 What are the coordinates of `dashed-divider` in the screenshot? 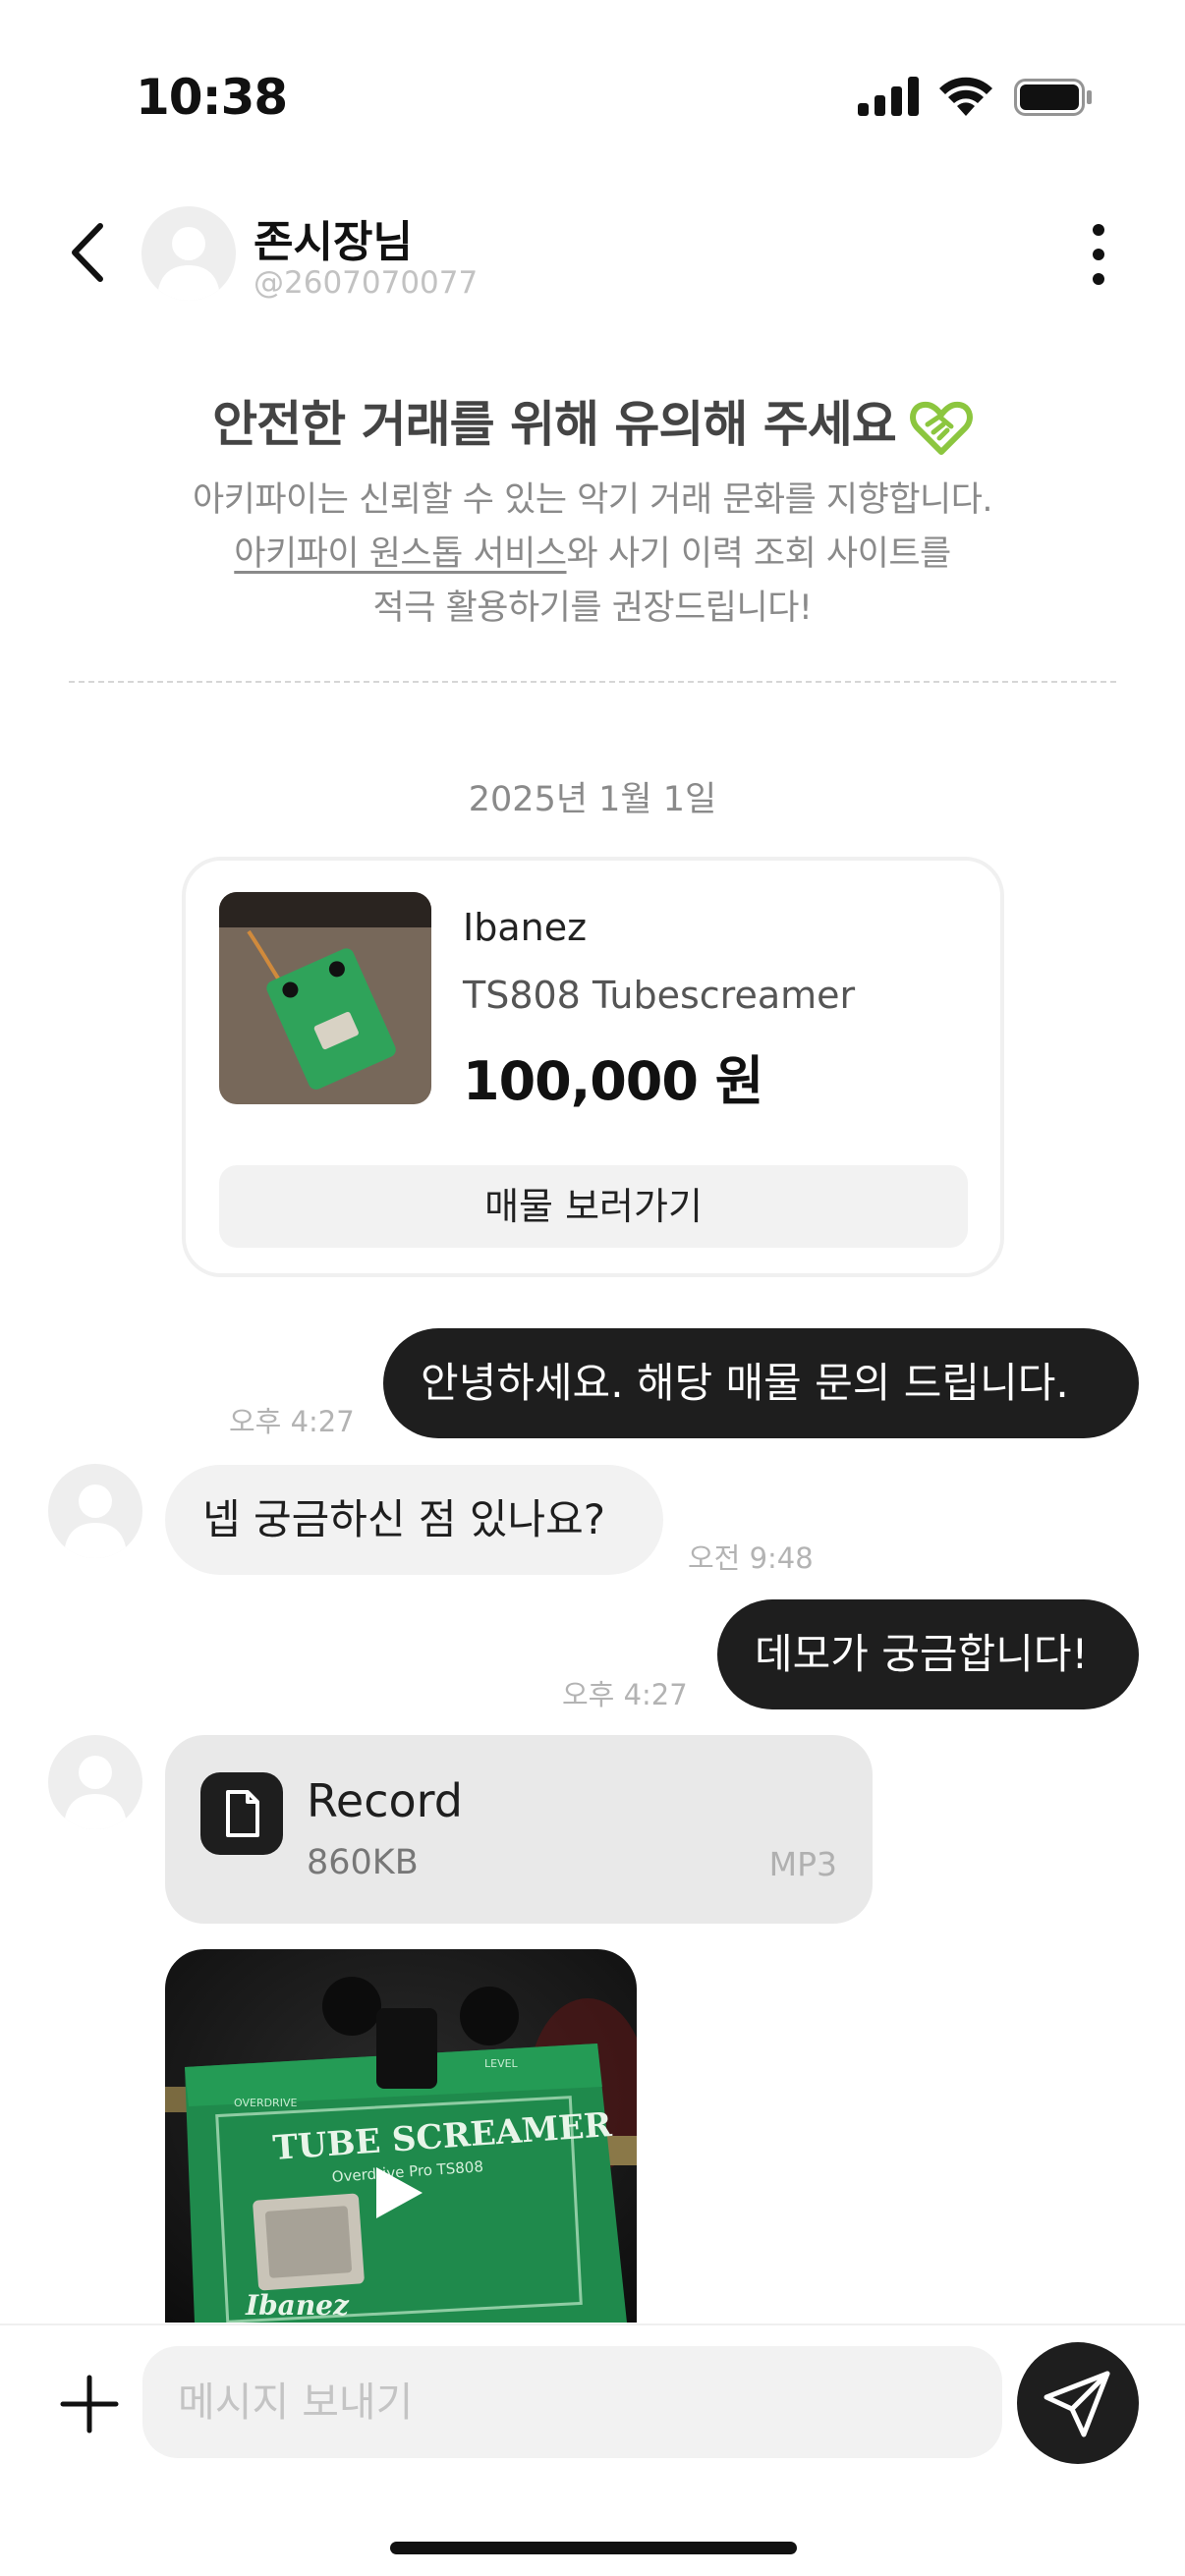 It's located at (592, 682).